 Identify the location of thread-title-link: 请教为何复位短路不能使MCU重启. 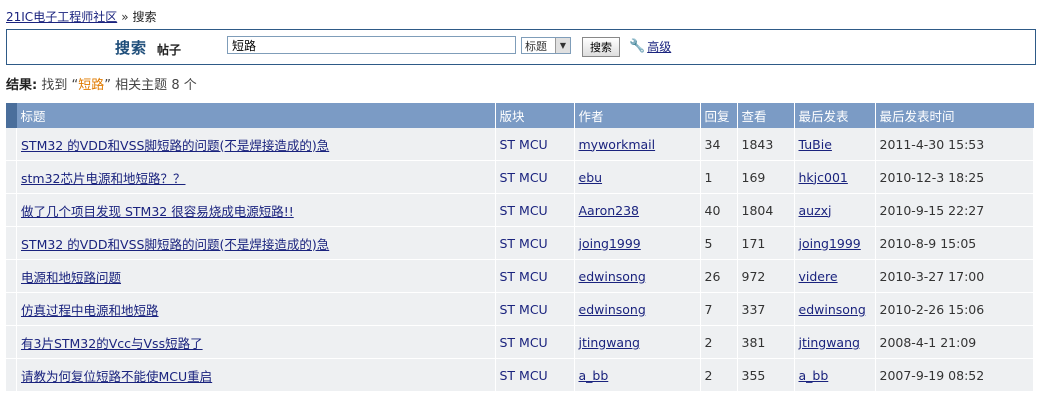
(116, 376).